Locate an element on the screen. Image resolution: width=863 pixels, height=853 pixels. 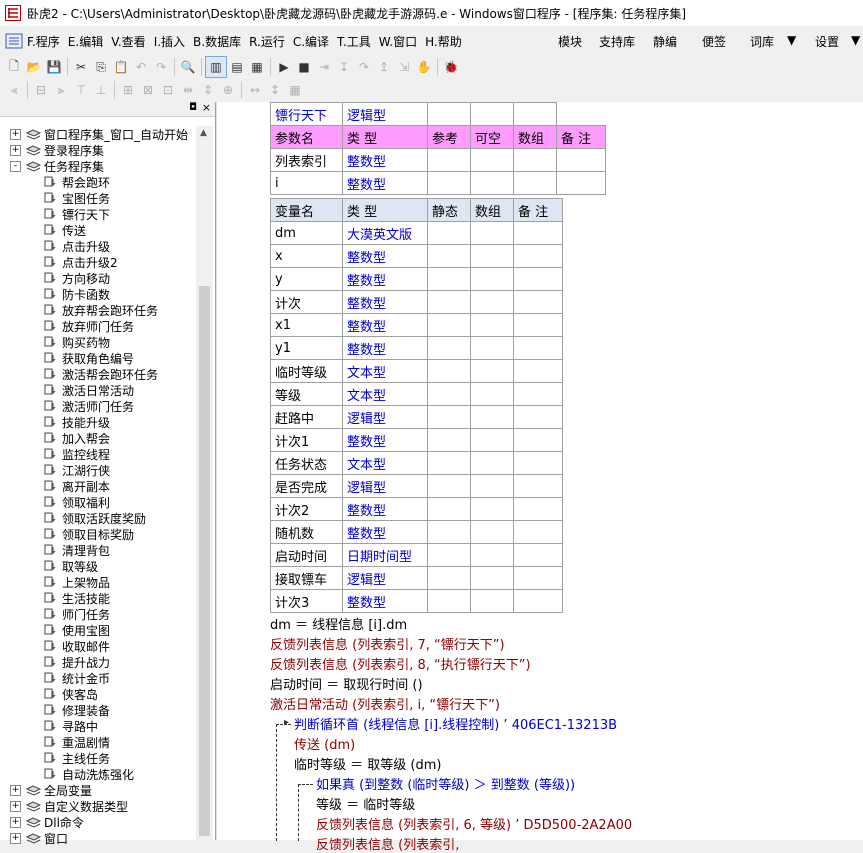
tree-item: + 自定义数据类型 is located at coordinates (98, 806).